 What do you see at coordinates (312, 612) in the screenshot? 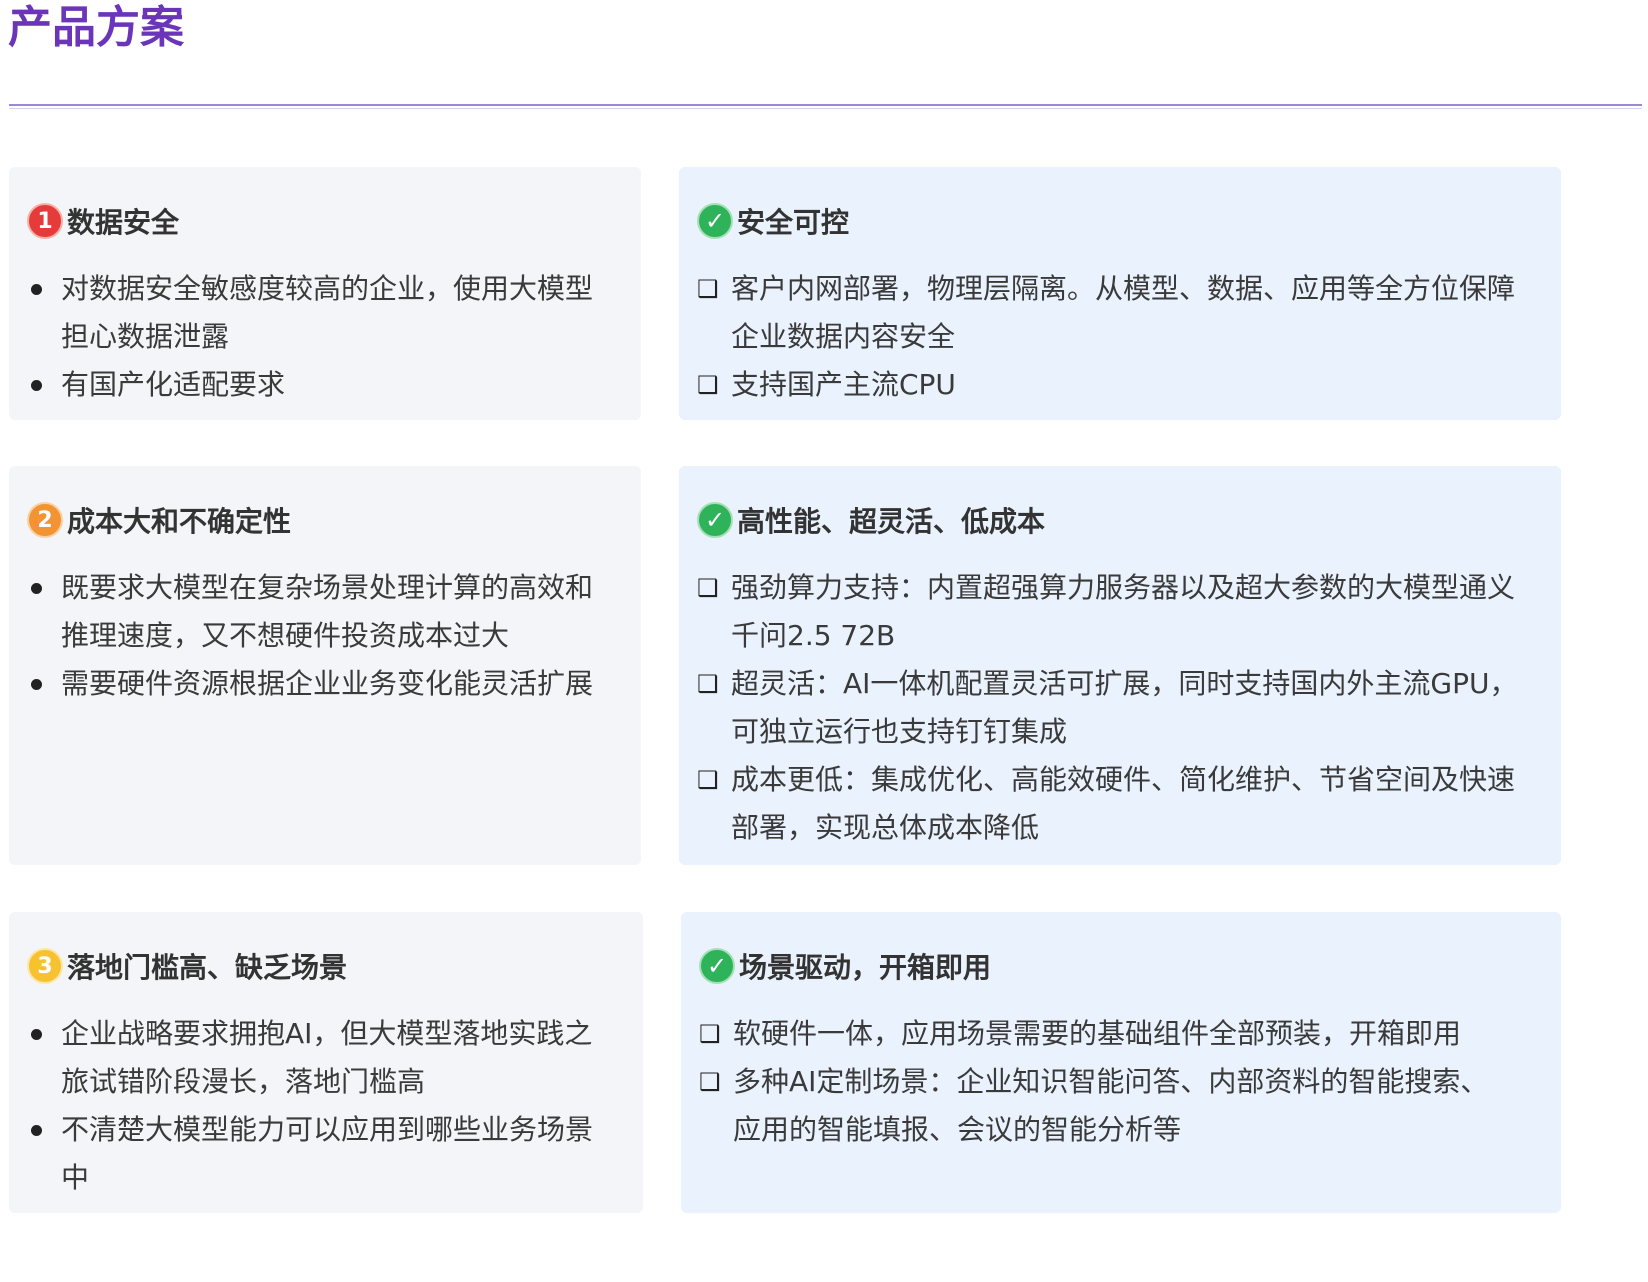
I see `list-item: 既要求大模型在复杂场景处理计算的高效和推理速度，又不想硬件投资成本过大` at bounding box center [312, 612].